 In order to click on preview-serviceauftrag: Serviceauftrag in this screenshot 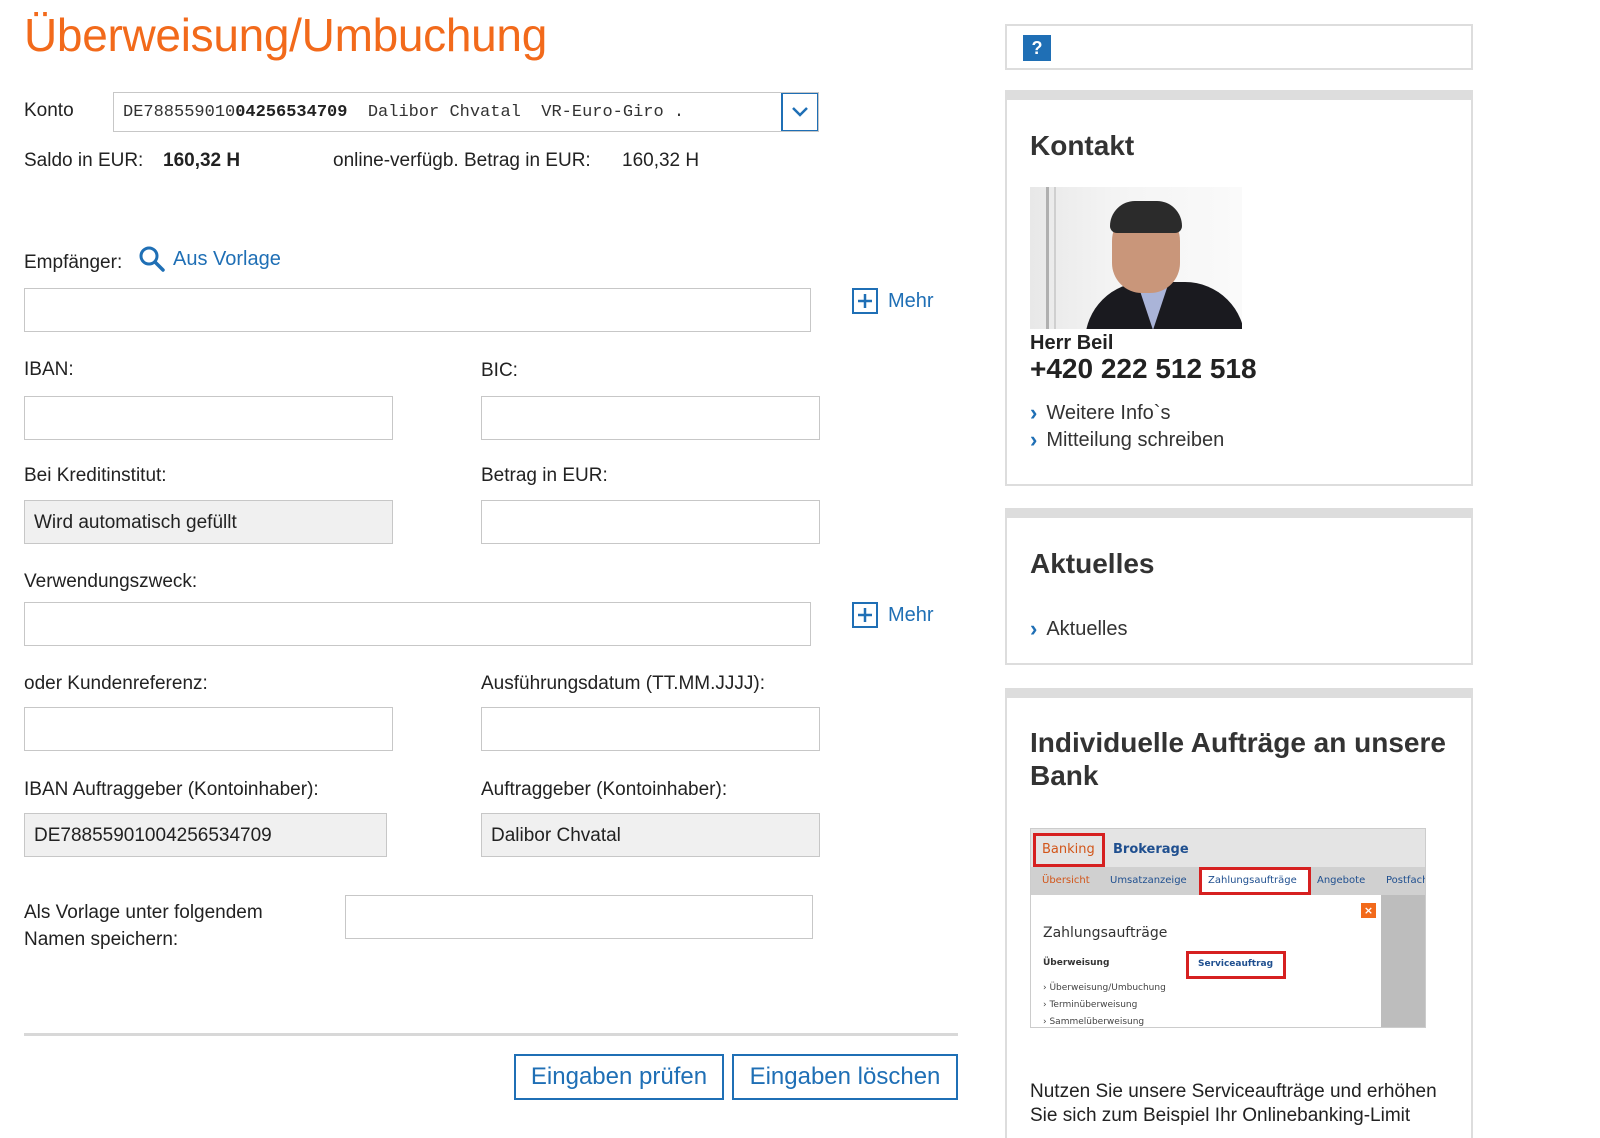, I will do `click(1236, 964)`.